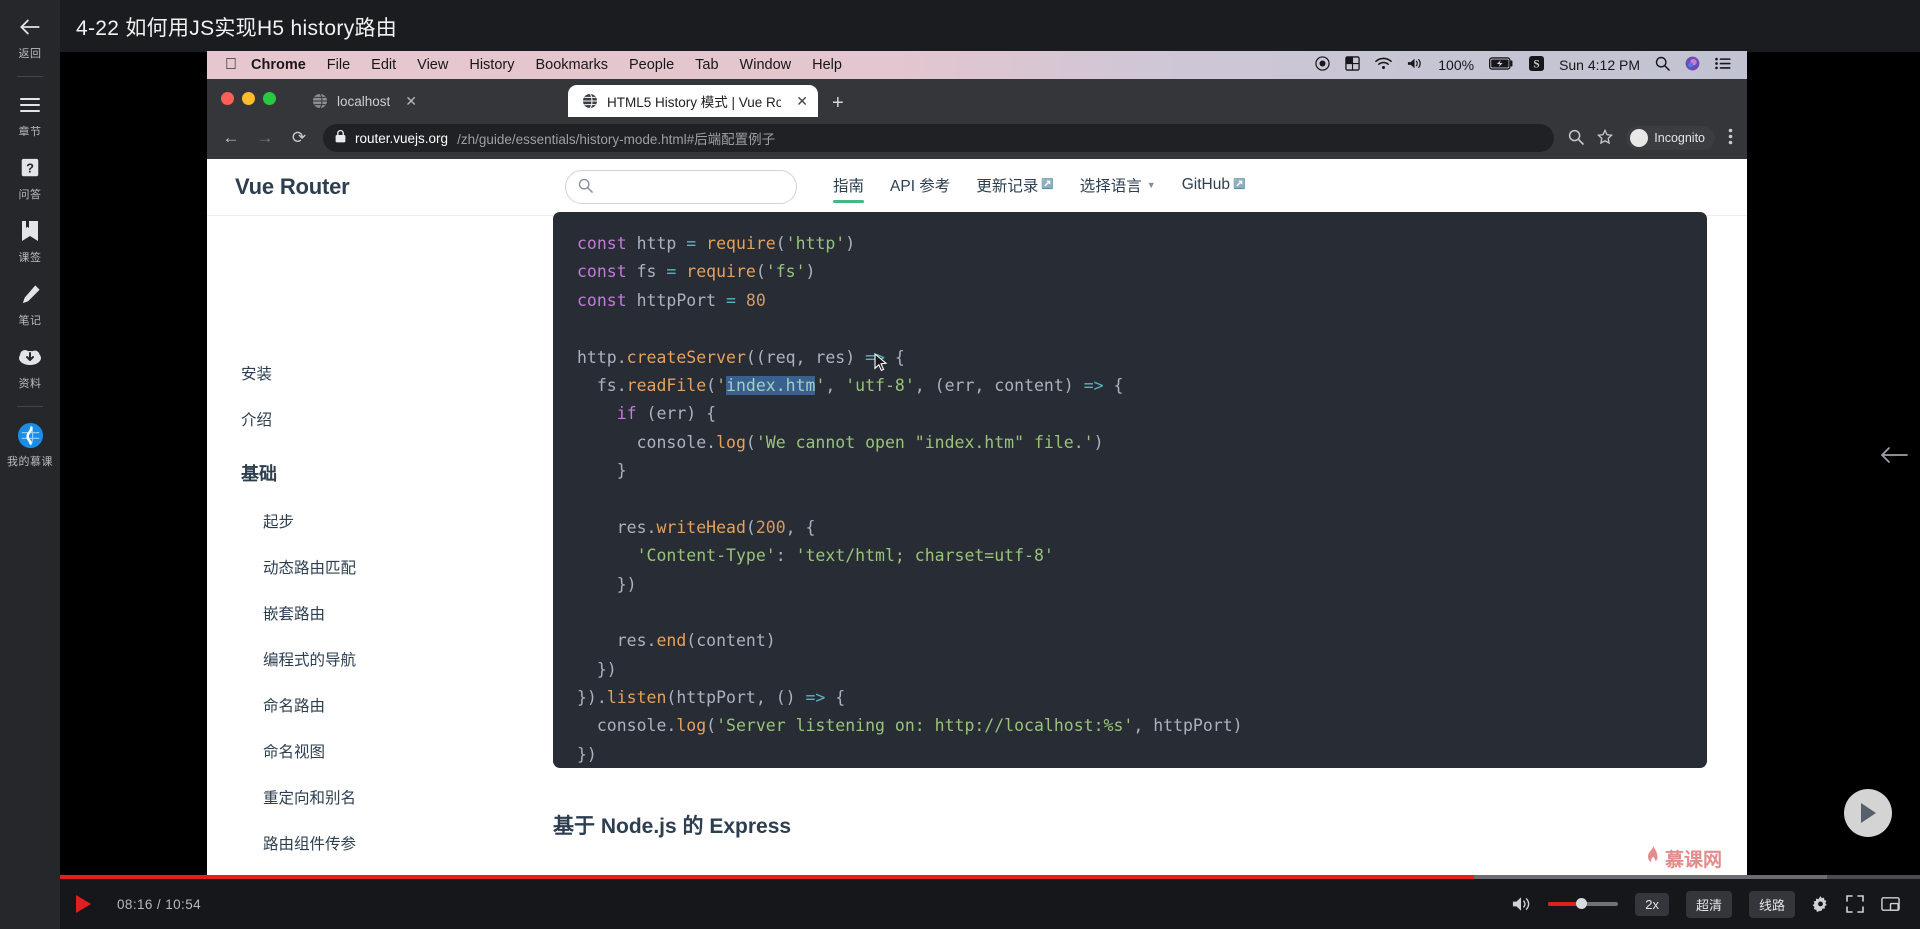 The height and width of the screenshot is (929, 1920). Describe the element at coordinates (1652, 904) in the screenshot. I see `playback-speed-button: 2x` at that location.